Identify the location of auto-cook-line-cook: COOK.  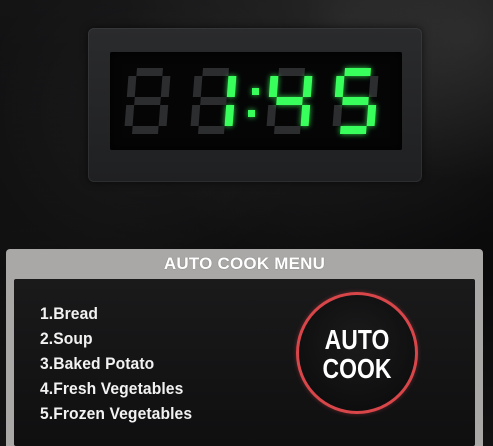
(357, 368).